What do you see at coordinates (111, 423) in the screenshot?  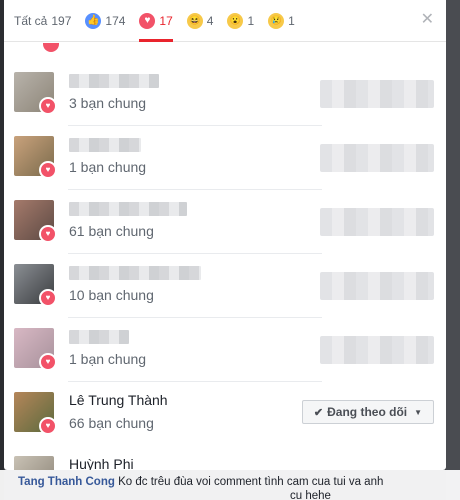 I see `mutual-friends: 66 bạn chung` at bounding box center [111, 423].